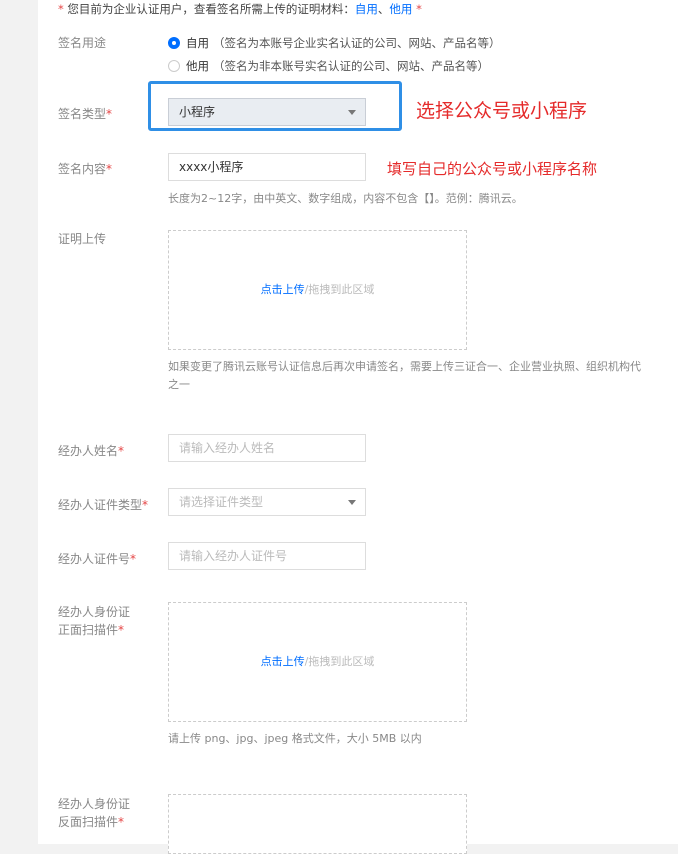  What do you see at coordinates (94, 621) in the screenshot?
I see `id-front-label: 经办人身份证 正面扫描件*` at bounding box center [94, 621].